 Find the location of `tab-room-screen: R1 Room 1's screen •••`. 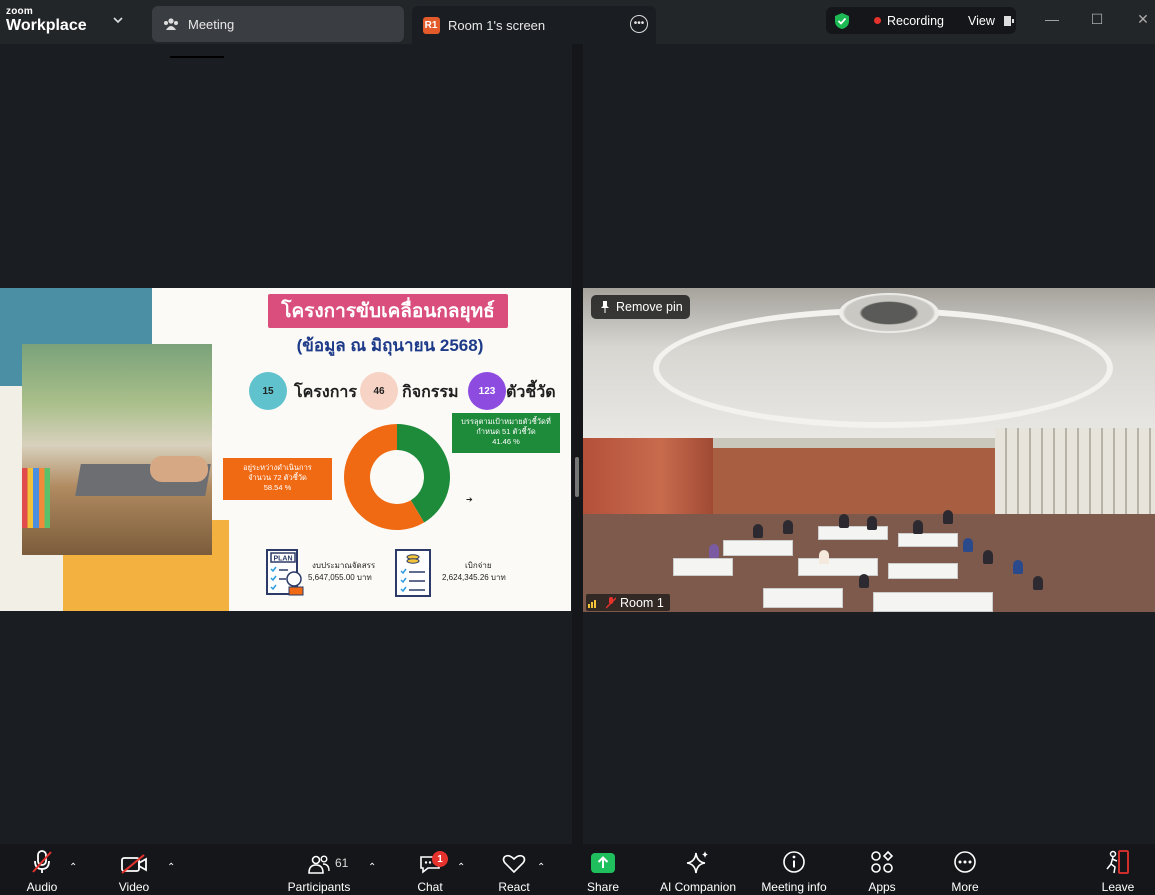

tab-room-screen: R1 Room 1's screen ••• is located at coordinates (534, 25).